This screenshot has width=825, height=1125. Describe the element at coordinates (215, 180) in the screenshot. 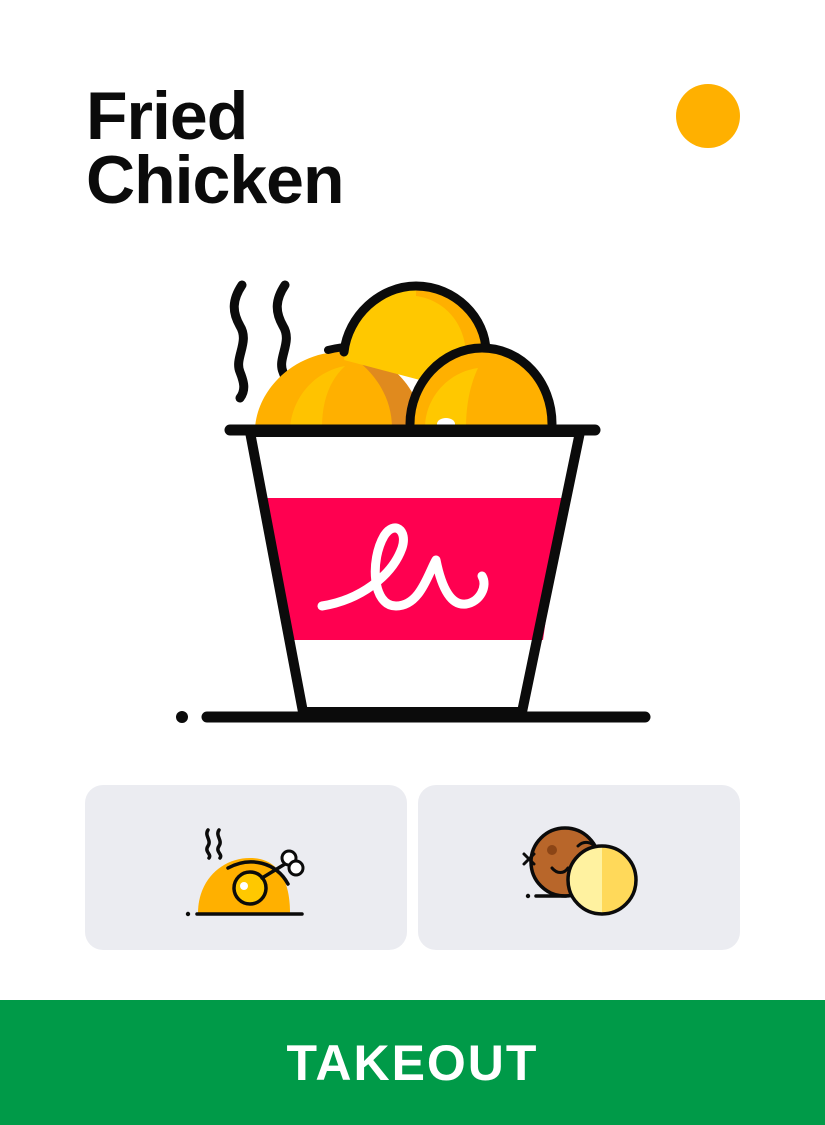

I see `title-line-2: Chicken` at that location.